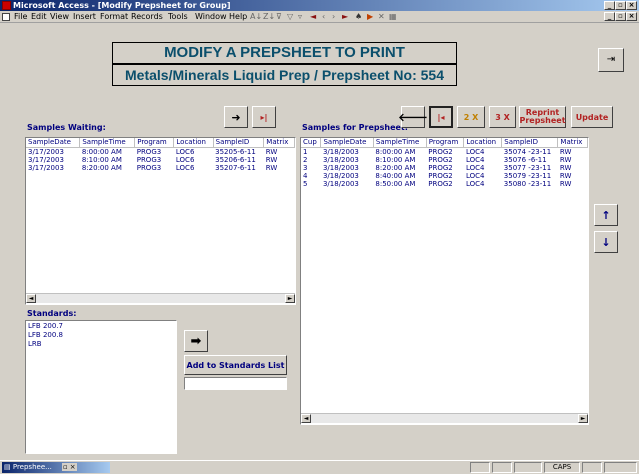  Describe the element at coordinates (395, 175) in the screenshot. I see `table-cell: 8:40:00 AM` at that location.